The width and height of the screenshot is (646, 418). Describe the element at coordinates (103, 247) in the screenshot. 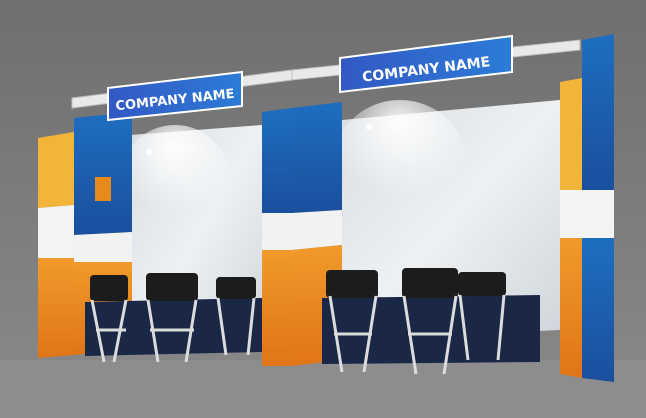

I see `left-front-panel-white` at that location.